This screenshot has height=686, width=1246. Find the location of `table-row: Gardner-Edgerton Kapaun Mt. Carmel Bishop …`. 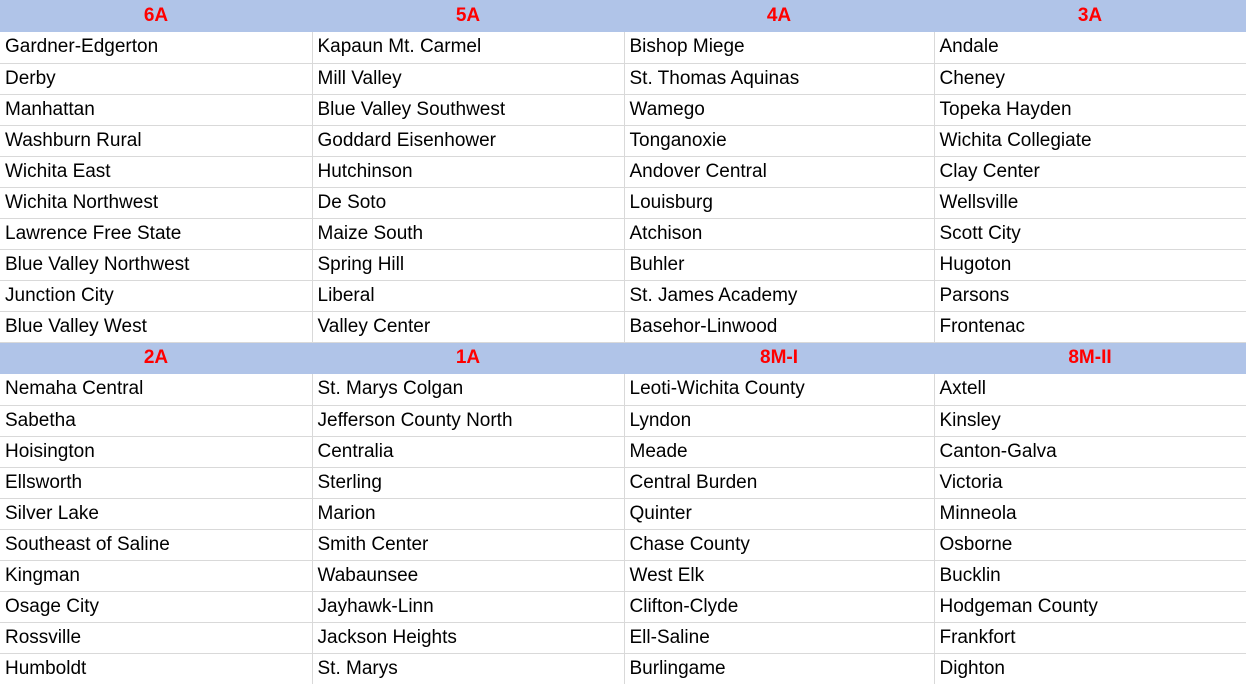

table-row: Gardner-Edgerton Kapaun Mt. Carmel Bishop … is located at coordinates (623, 48).